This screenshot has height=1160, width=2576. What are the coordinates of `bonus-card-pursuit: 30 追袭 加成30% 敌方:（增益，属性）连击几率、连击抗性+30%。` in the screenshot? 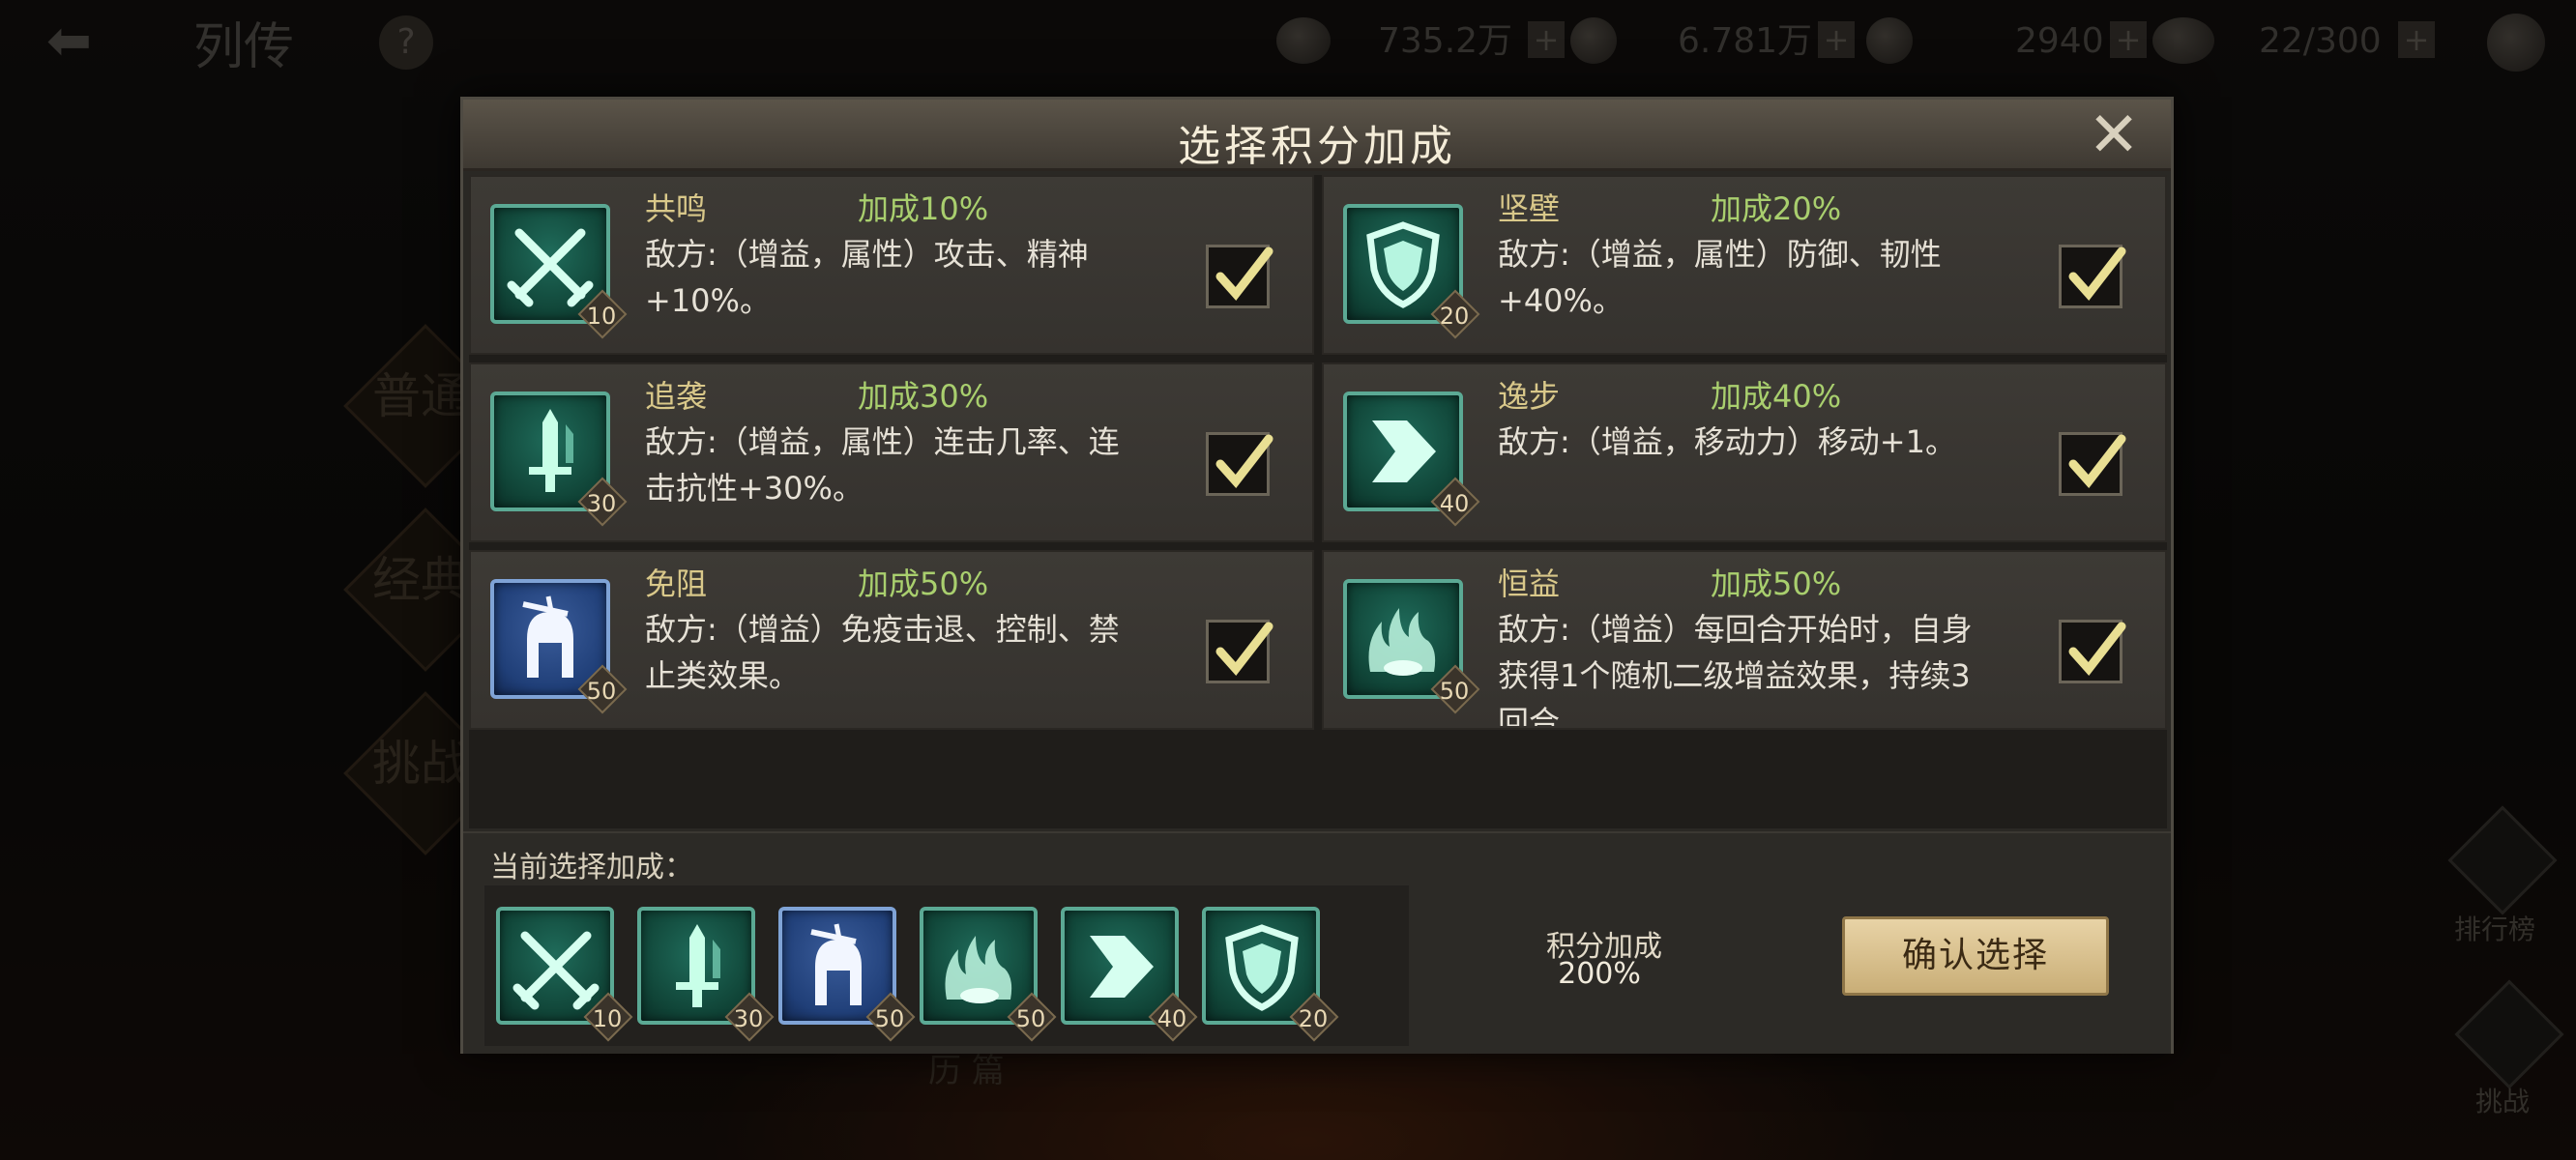 It's located at (891, 452).